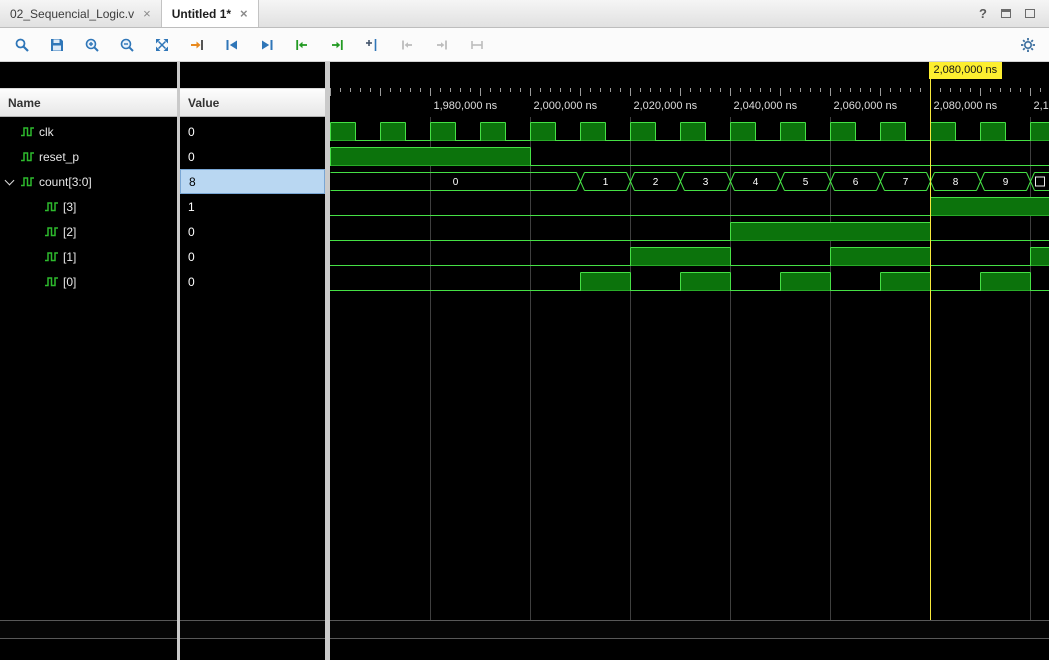  I want to click on measure-icon, so click(476, 44).